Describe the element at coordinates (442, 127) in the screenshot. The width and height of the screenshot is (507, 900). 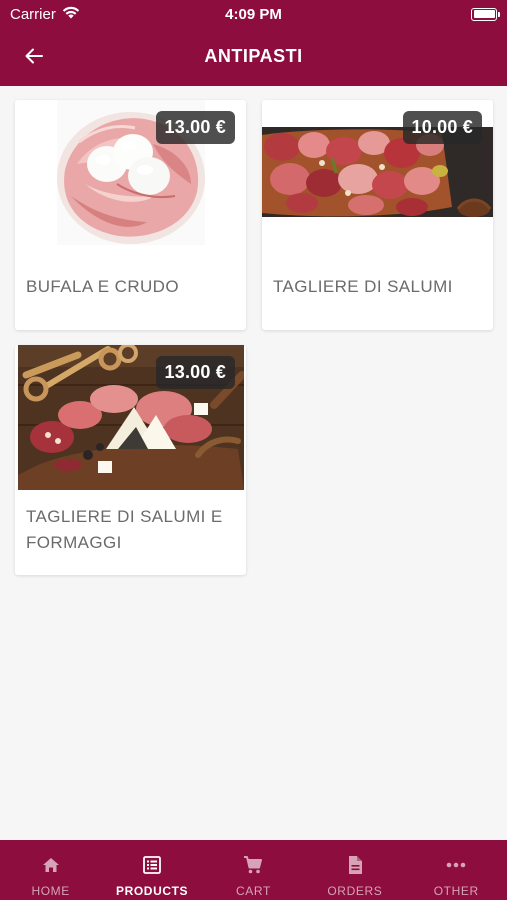
I see `product-price: 10.00 €` at that location.